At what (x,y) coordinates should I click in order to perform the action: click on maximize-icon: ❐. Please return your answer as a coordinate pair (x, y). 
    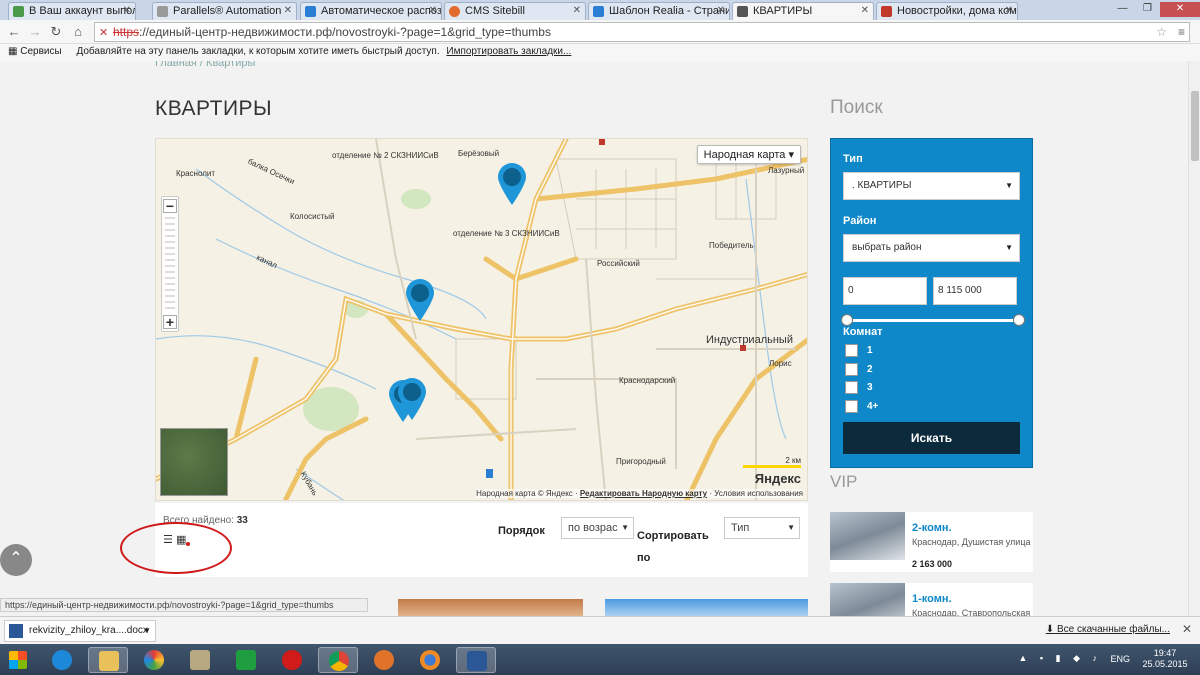
    Looking at the image, I should click on (1147, 9).